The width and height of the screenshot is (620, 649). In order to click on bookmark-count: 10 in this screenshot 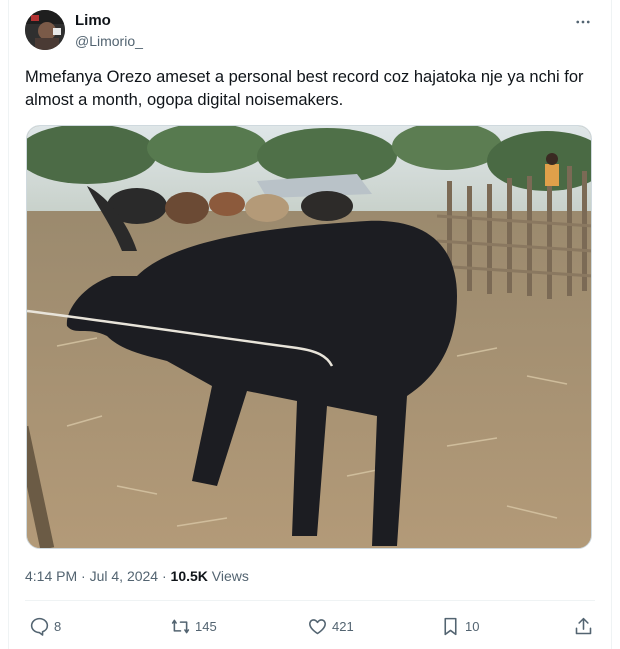, I will do `click(472, 626)`.